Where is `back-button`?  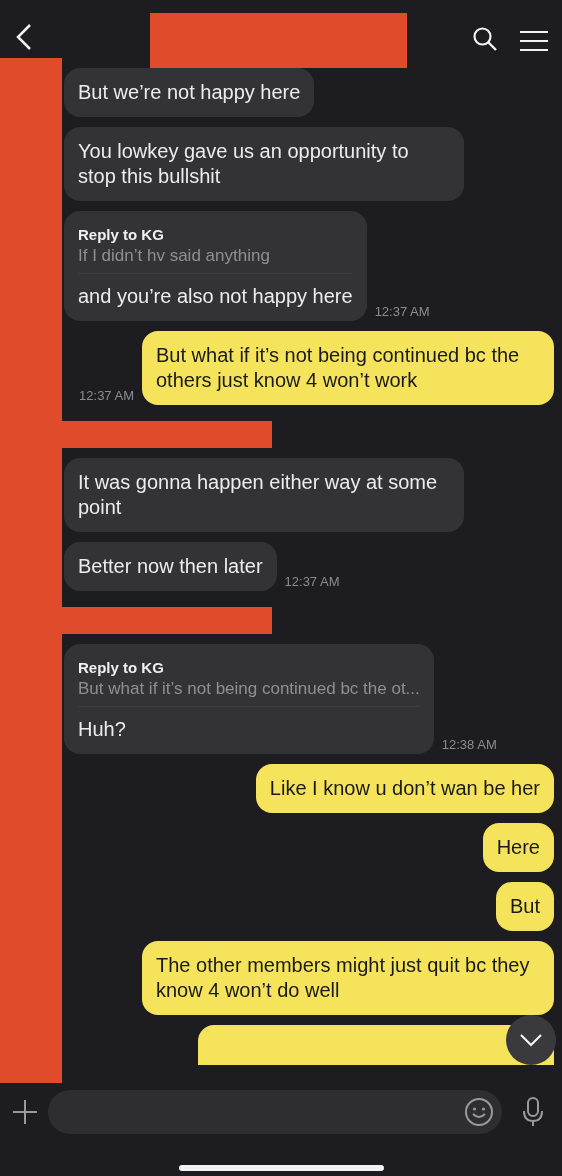 back-button is located at coordinates (24, 37).